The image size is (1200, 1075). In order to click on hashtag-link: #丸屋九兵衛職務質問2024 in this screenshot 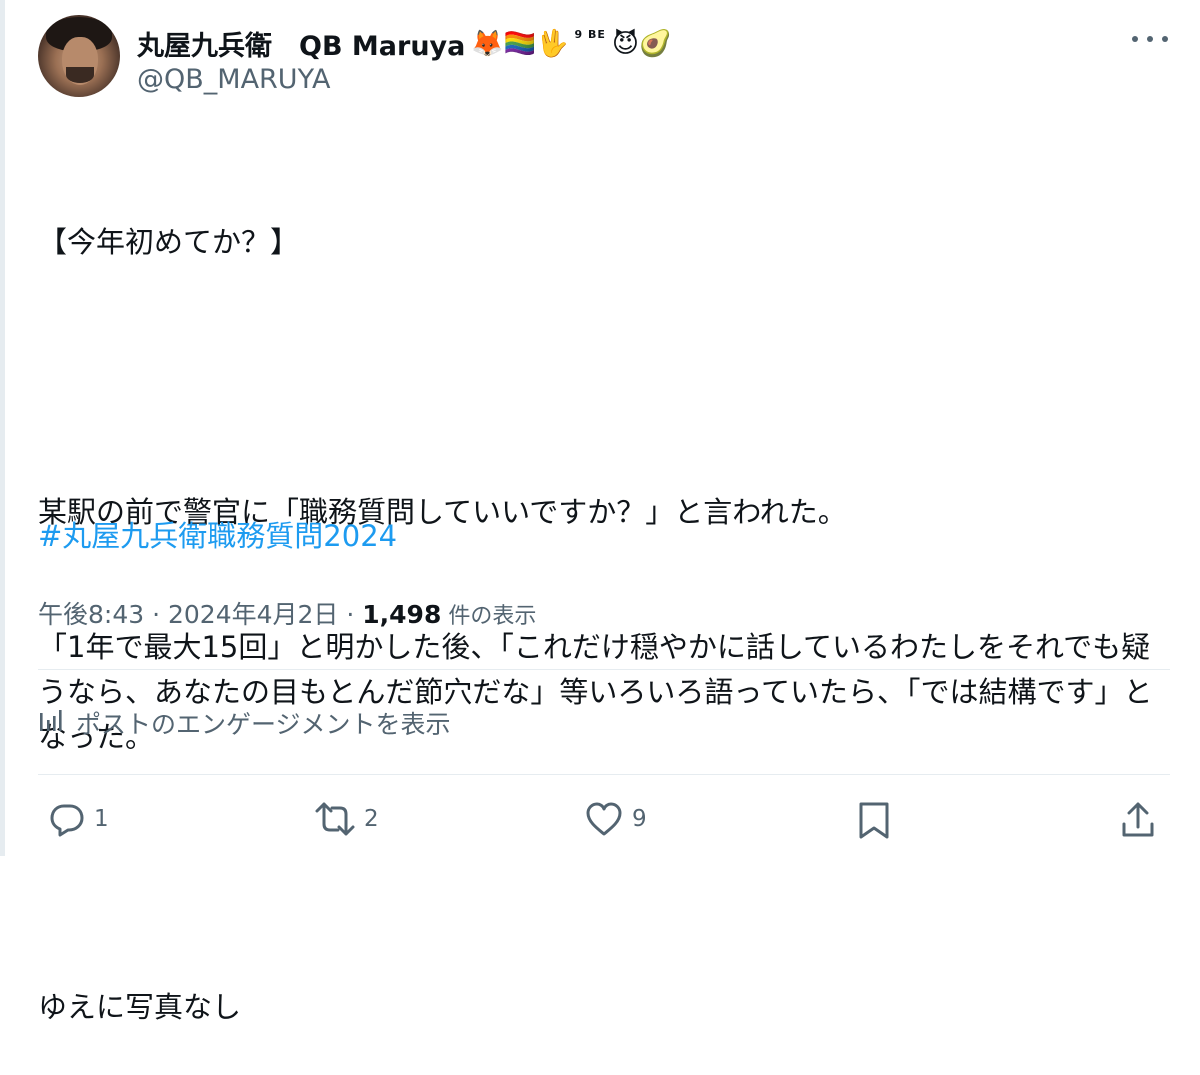, I will do `click(217, 536)`.